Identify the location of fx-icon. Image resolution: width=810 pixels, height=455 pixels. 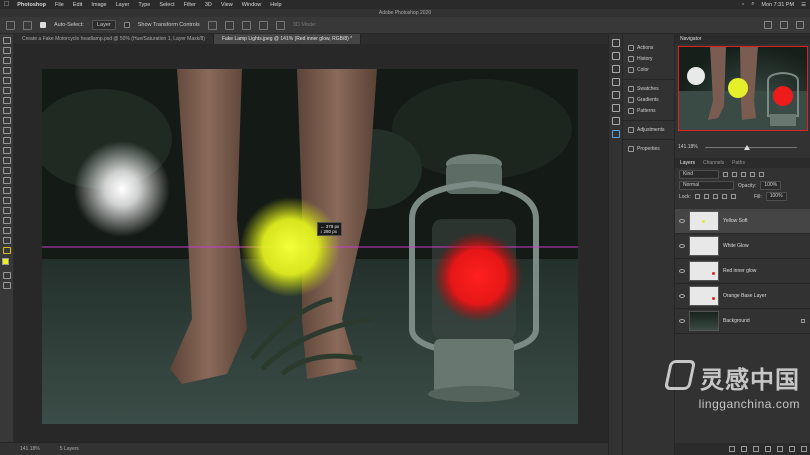
(744, 449).